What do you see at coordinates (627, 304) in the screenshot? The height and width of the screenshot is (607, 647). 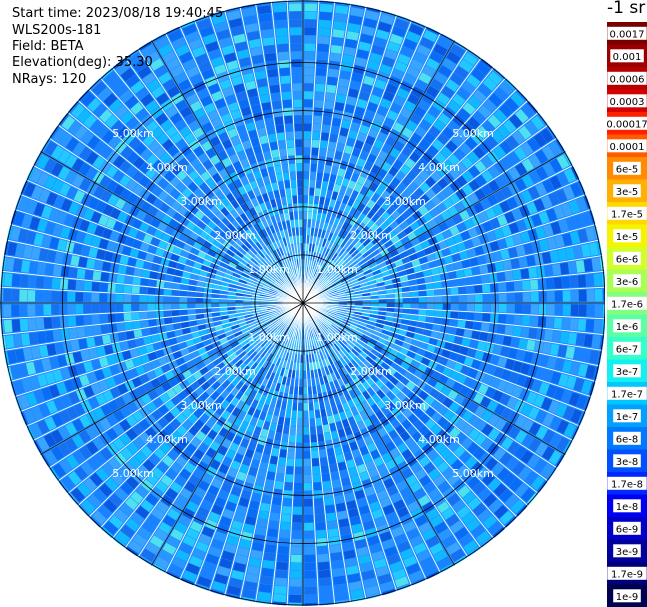 I see `colorbar-tick-label: 1.7e-6` at bounding box center [627, 304].